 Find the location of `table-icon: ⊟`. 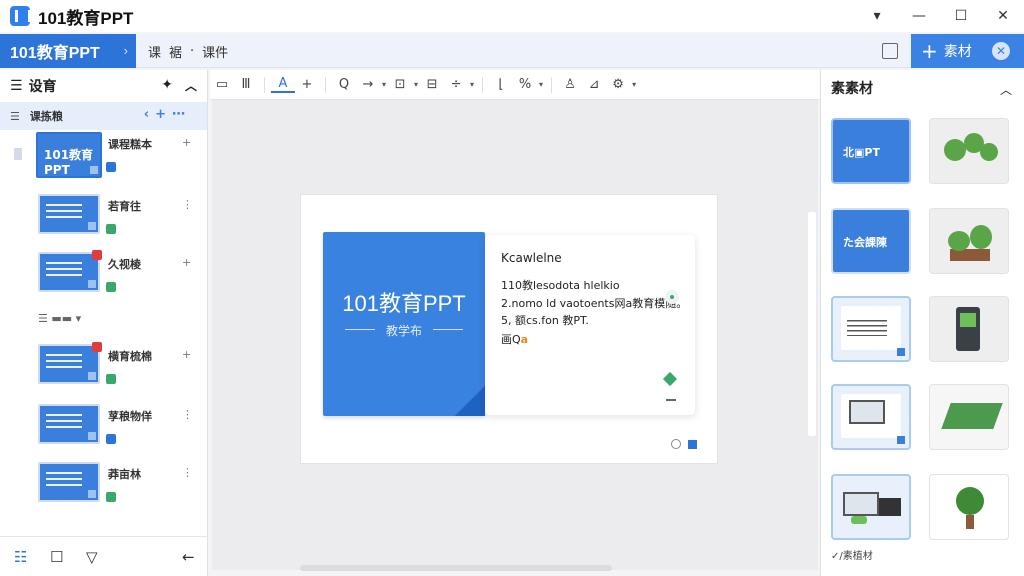

table-icon: ⊟ is located at coordinates (432, 84).